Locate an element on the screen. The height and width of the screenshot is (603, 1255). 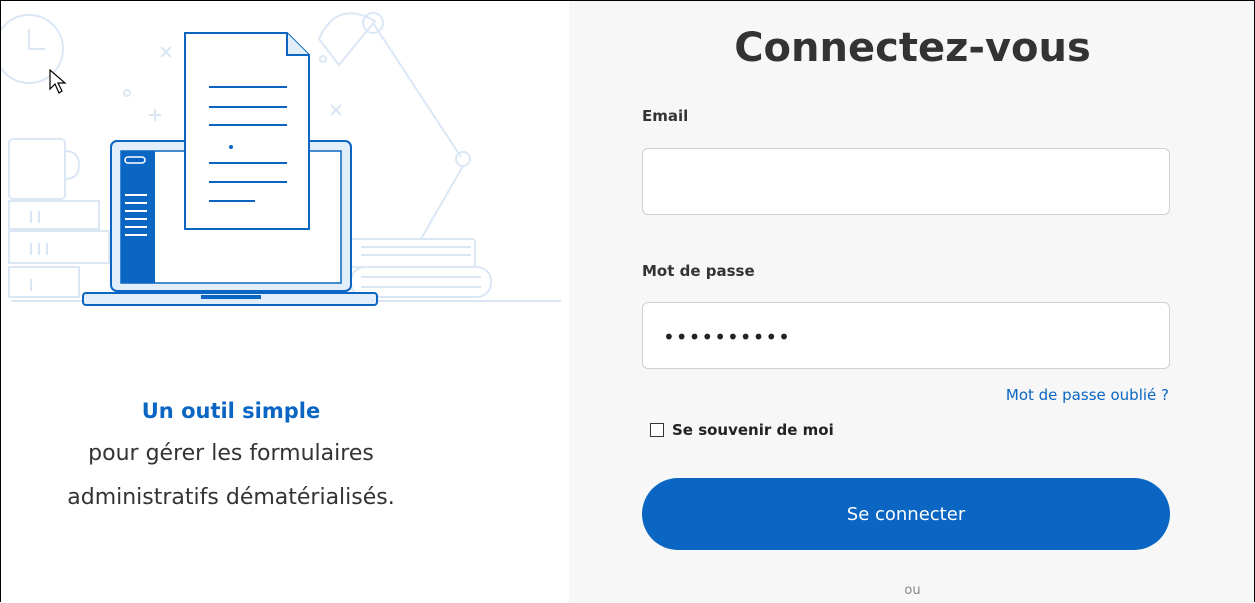
login-button: Se connecter is located at coordinates (906, 514).